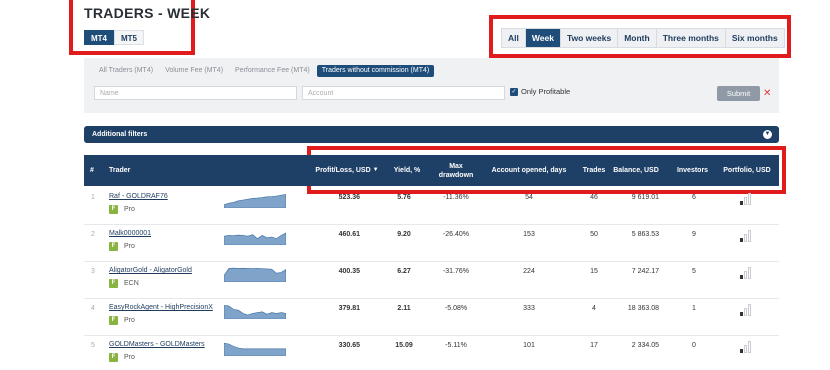  What do you see at coordinates (131, 283) in the screenshot?
I see `account-type: ECN` at bounding box center [131, 283].